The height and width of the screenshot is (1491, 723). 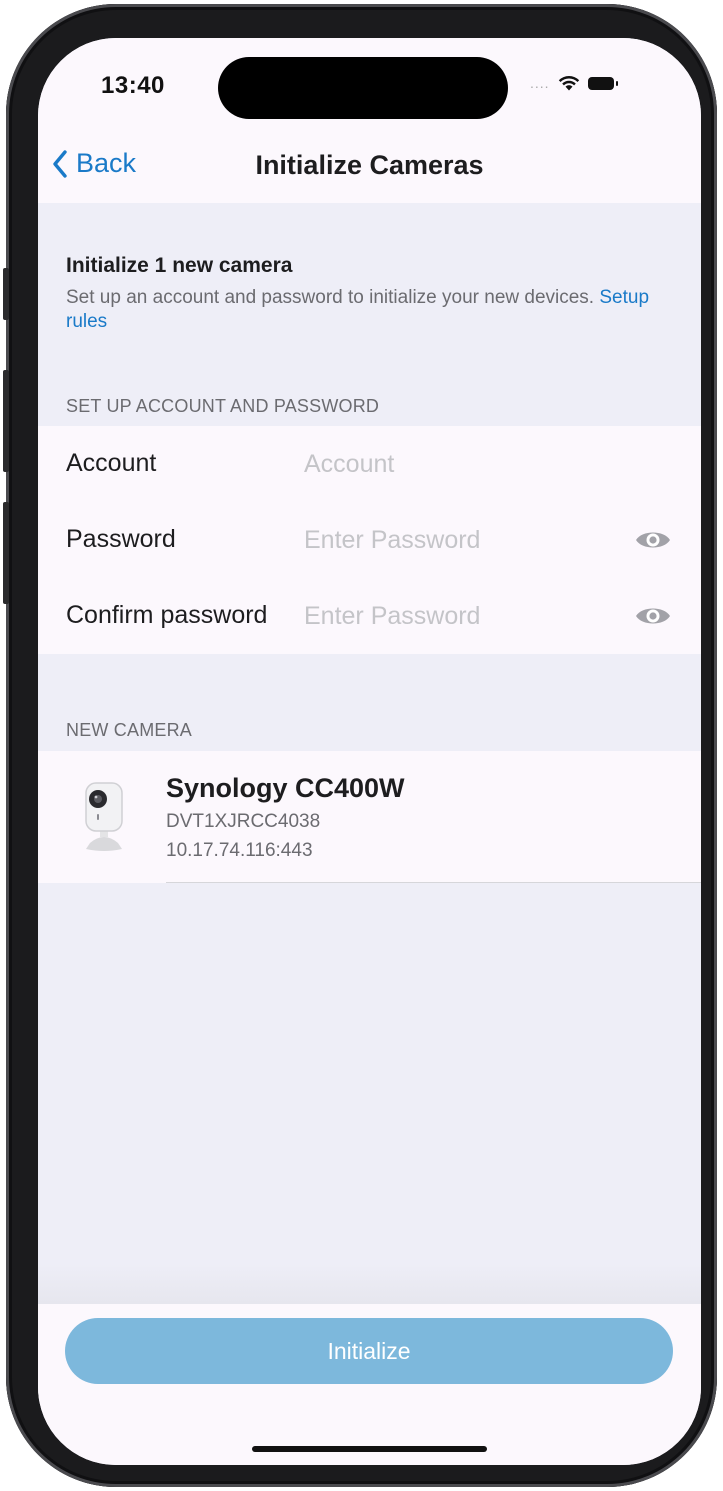 What do you see at coordinates (369, 1449) in the screenshot?
I see `home-indicator` at bounding box center [369, 1449].